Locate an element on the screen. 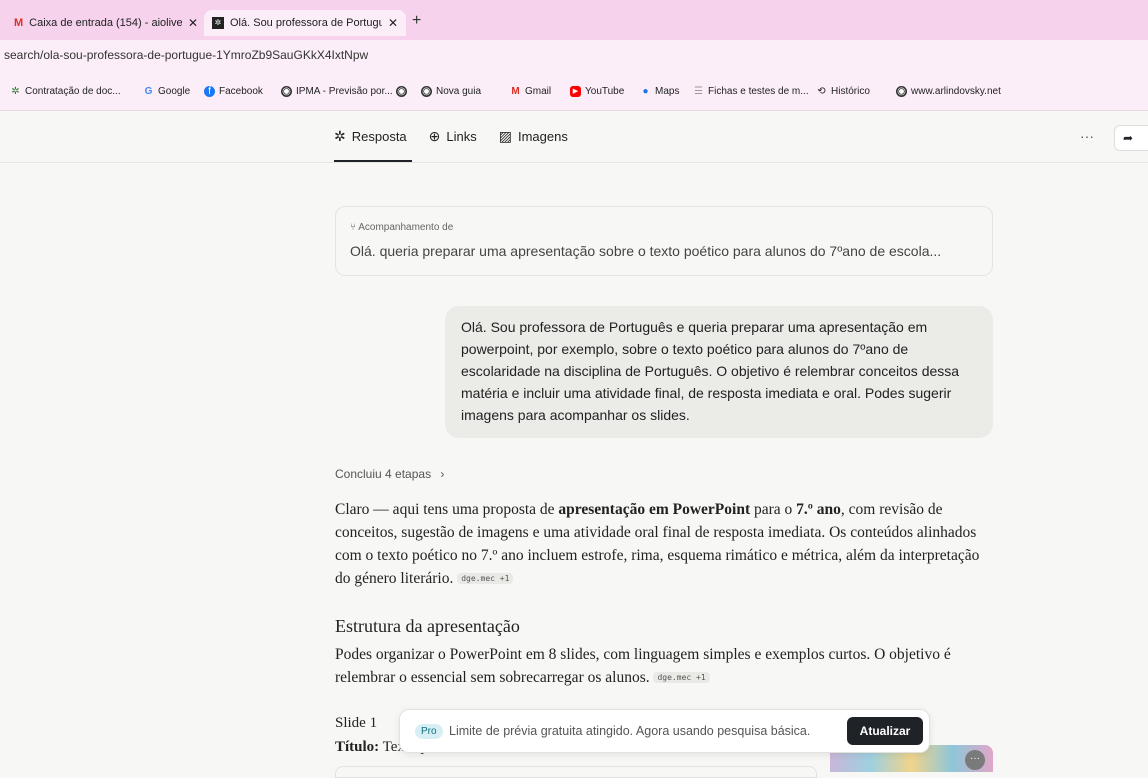 Image resolution: width=1148 pixels, height=778 pixels. browser-tab-gmail: M Caixa de entrada (154) - aiolive ✕ is located at coordinates (106, 23).